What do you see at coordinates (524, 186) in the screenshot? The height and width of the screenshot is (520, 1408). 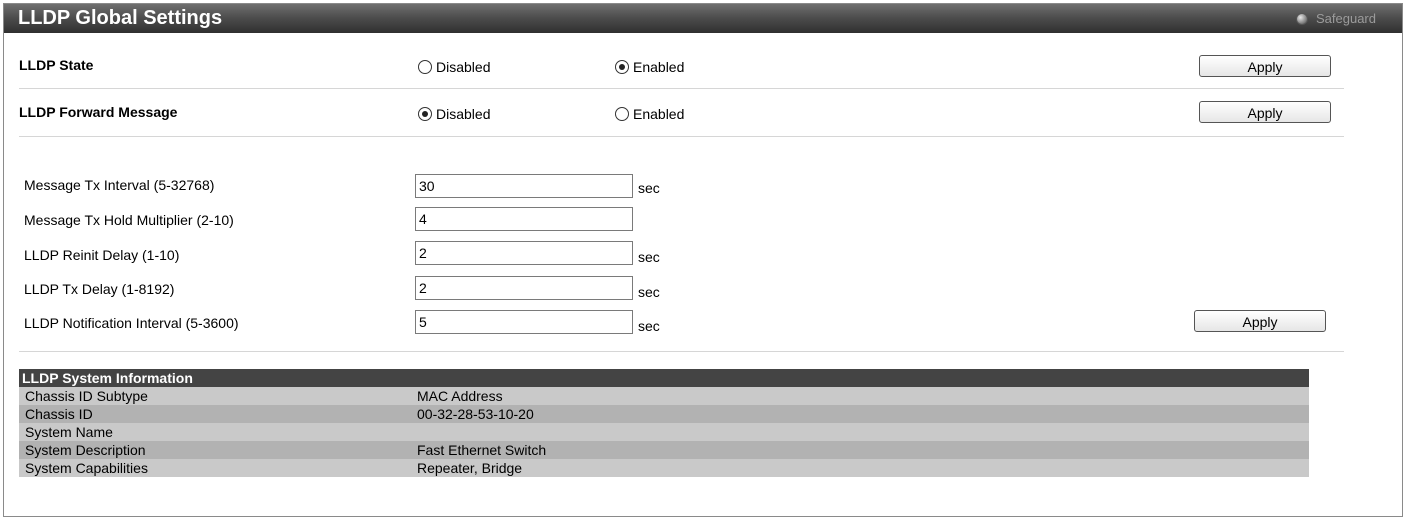 I see `message-tx-interval-input` at bounding box center [524, 186].